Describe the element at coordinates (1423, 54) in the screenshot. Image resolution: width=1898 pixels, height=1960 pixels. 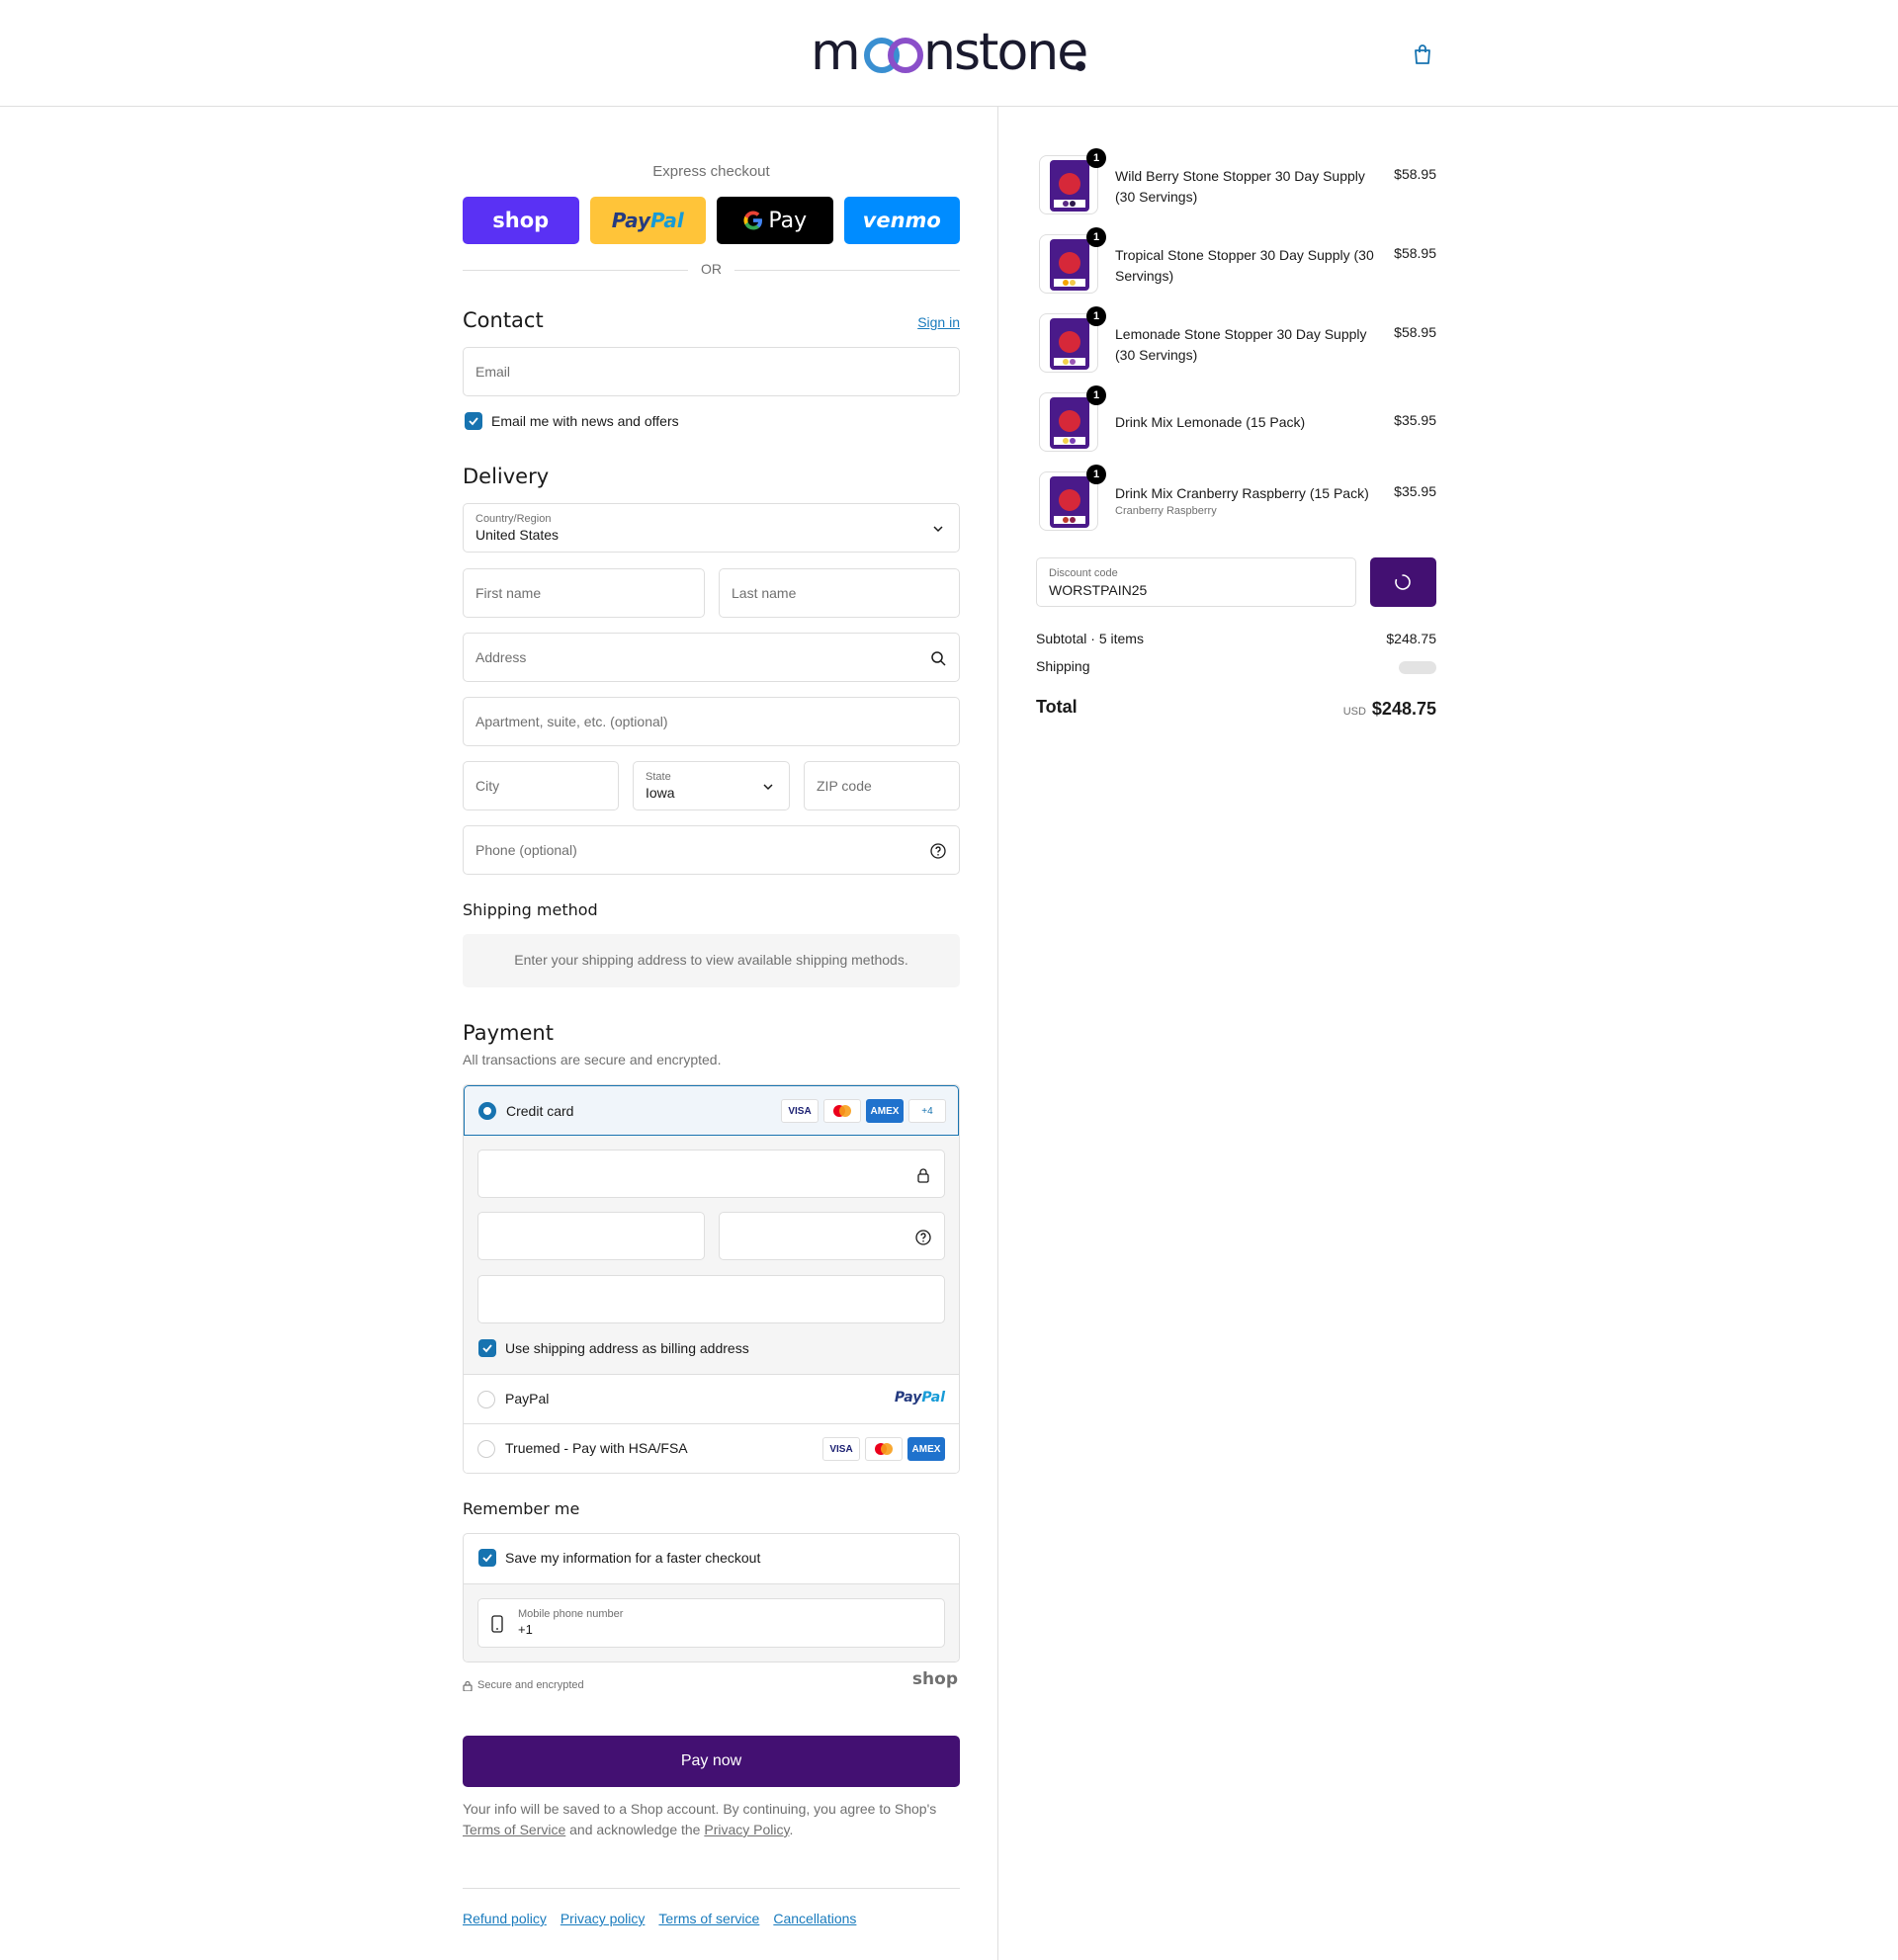
I see `shopping-bag-icon` at that location.